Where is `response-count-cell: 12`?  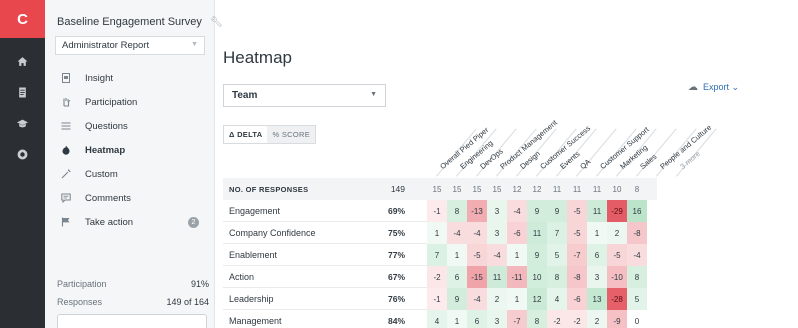
response-count-cell: 12 is located at coordinates (517, 189).